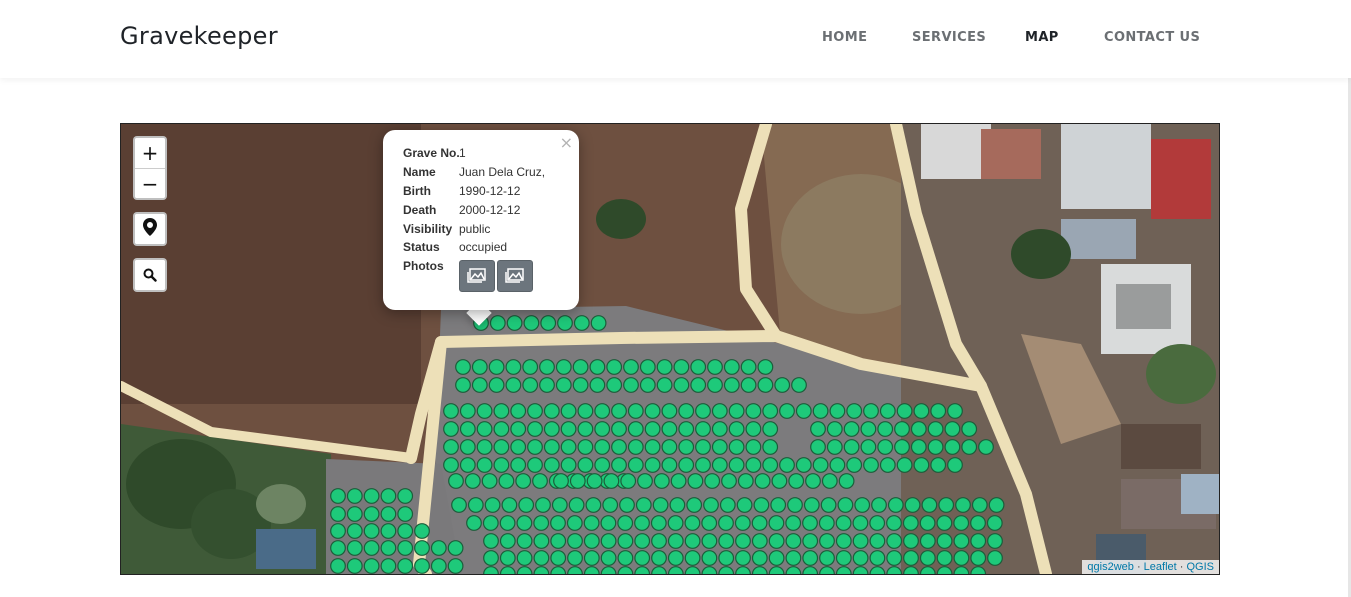 This screenshot has width=1351, height=597. What do you see at coordinates (1110, 567) in the screenshot?
I see `attribution-qgis2web-link: qgis2web` at bounding box center [1110, 567].